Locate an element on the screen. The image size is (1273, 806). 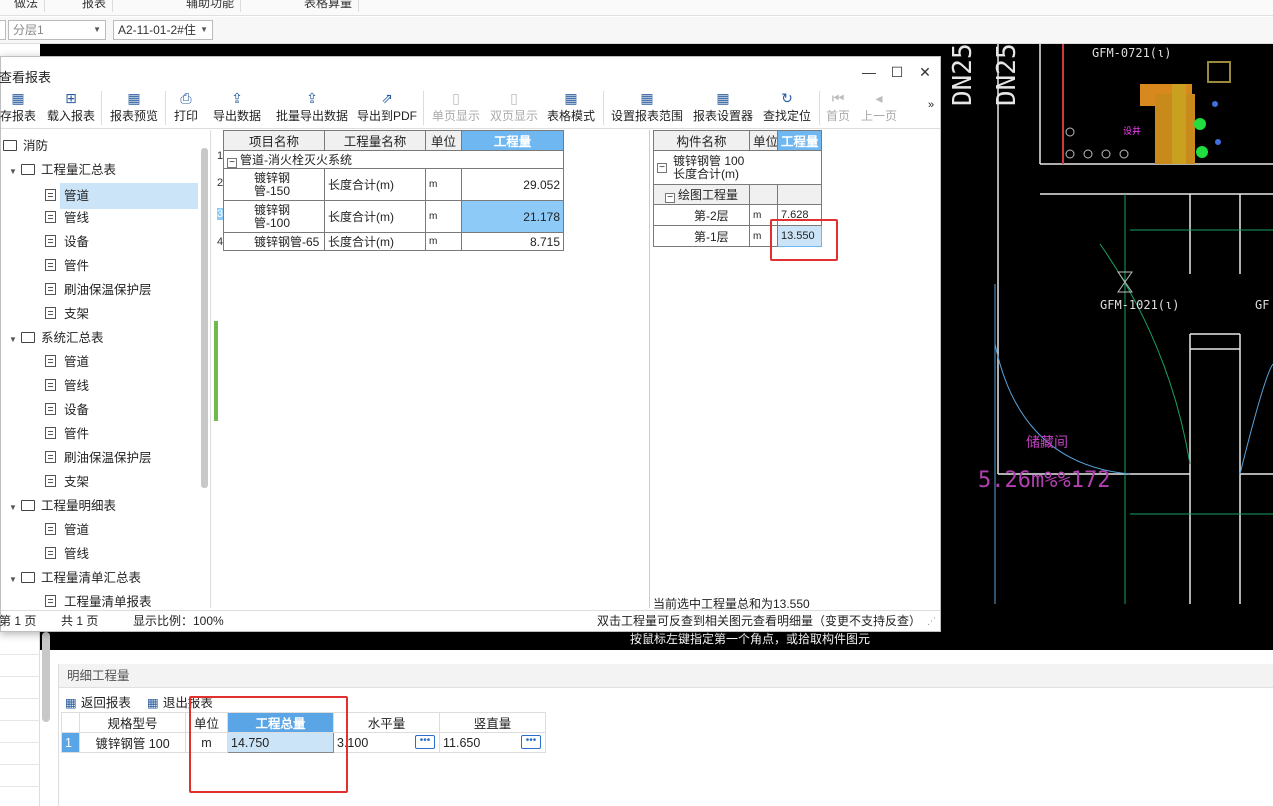
floor-combo: 分层1 ▼ is located at coordinates (57, 30).